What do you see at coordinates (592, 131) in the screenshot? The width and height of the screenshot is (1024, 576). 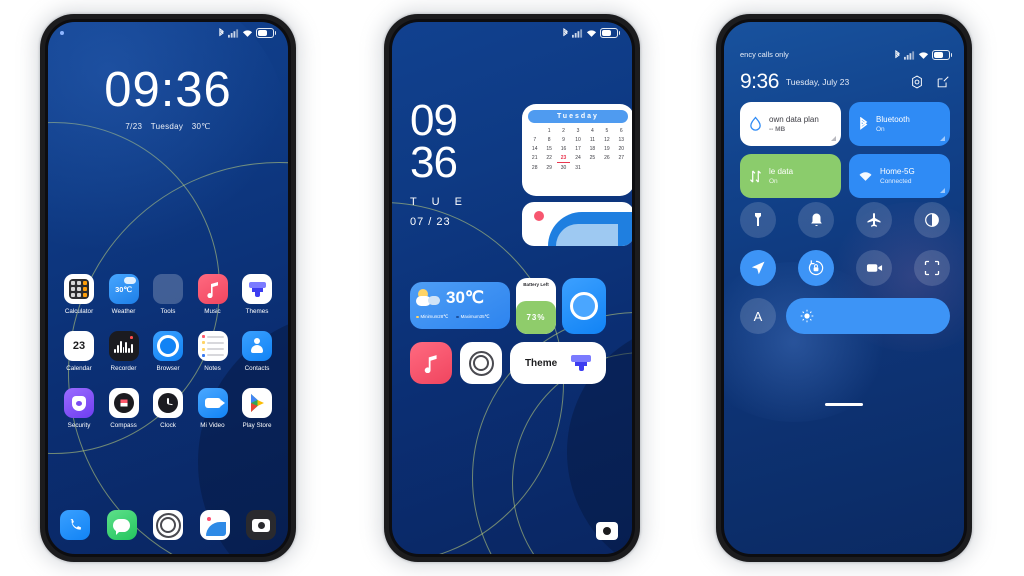 I see `calendar-day: 4` at bounding box center [592, 131].